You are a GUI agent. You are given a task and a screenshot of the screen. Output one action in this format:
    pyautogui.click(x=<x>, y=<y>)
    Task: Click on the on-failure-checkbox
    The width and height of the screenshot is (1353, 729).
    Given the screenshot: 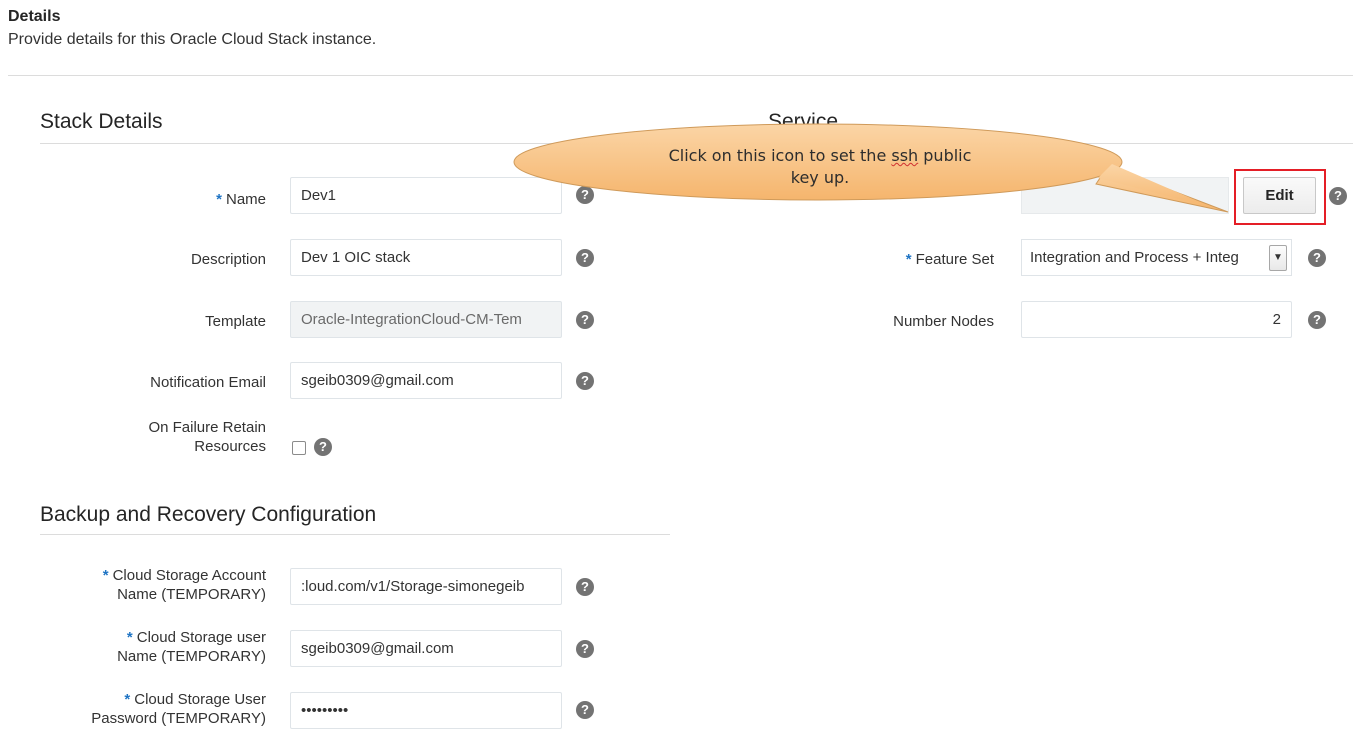 What is the action you would take?
    pyautogui.click(x=299, y=448)
    